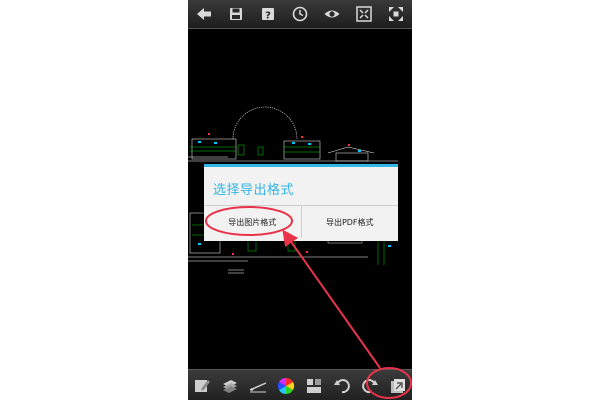 The image size is (600, 400). Describe the element at coordinates (300, 384) in the screenshot. I see `bottom-toolbar` at that location.